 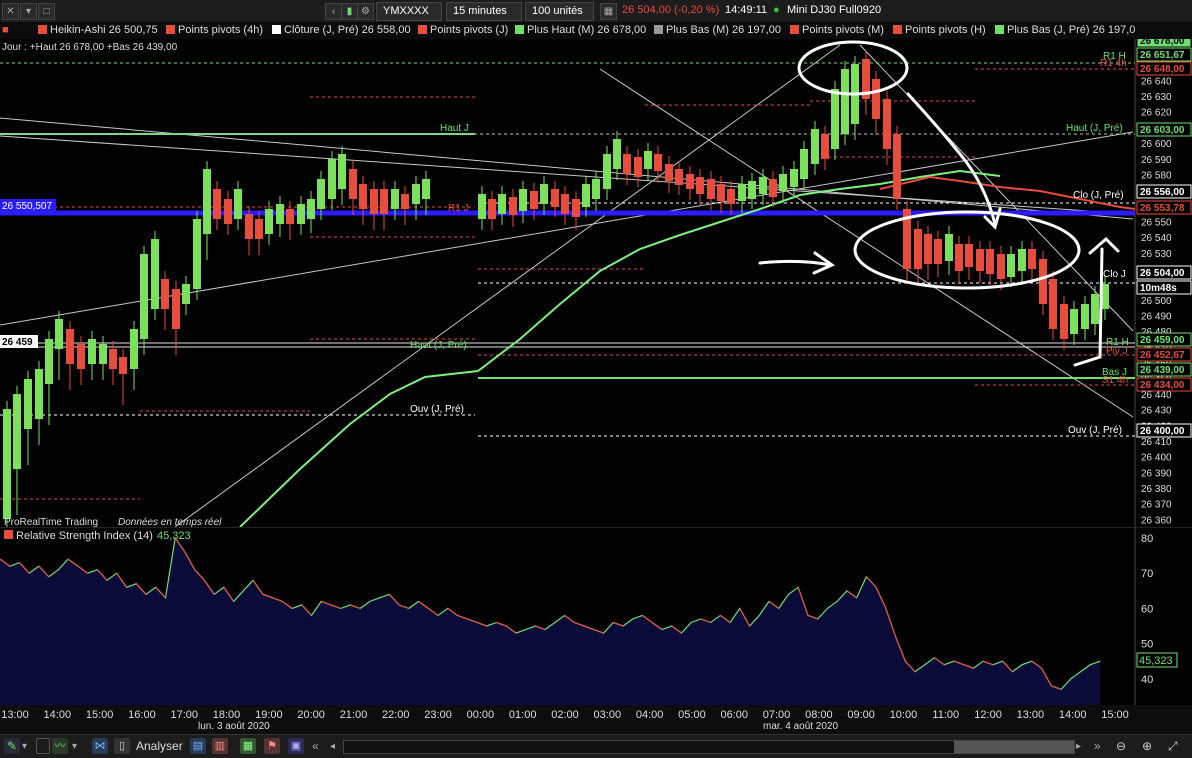 I want to click on time-tick: 07:00, so click(x=777, y=715).